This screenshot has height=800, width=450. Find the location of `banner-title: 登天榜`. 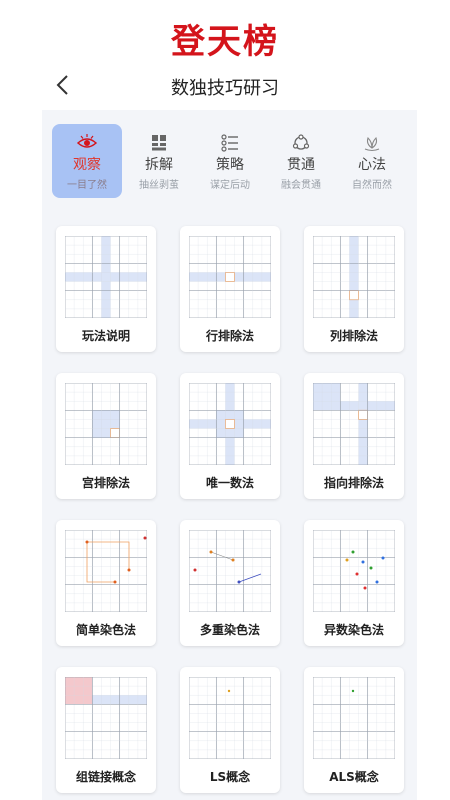

banner-title: 登天榜 is located at coordinates (225, 42).